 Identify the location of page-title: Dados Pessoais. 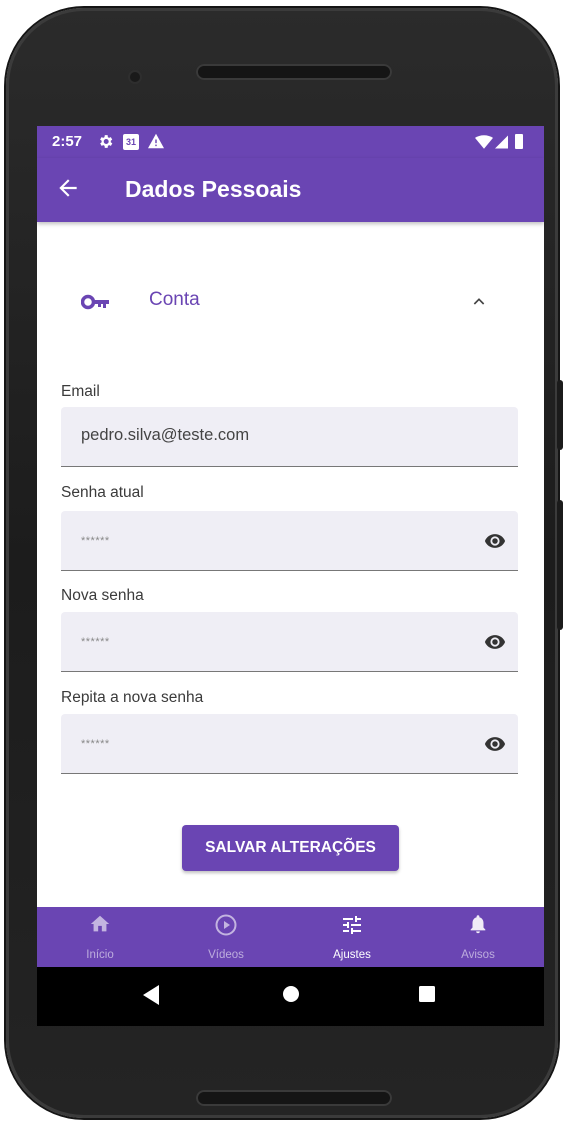
(213, 189).